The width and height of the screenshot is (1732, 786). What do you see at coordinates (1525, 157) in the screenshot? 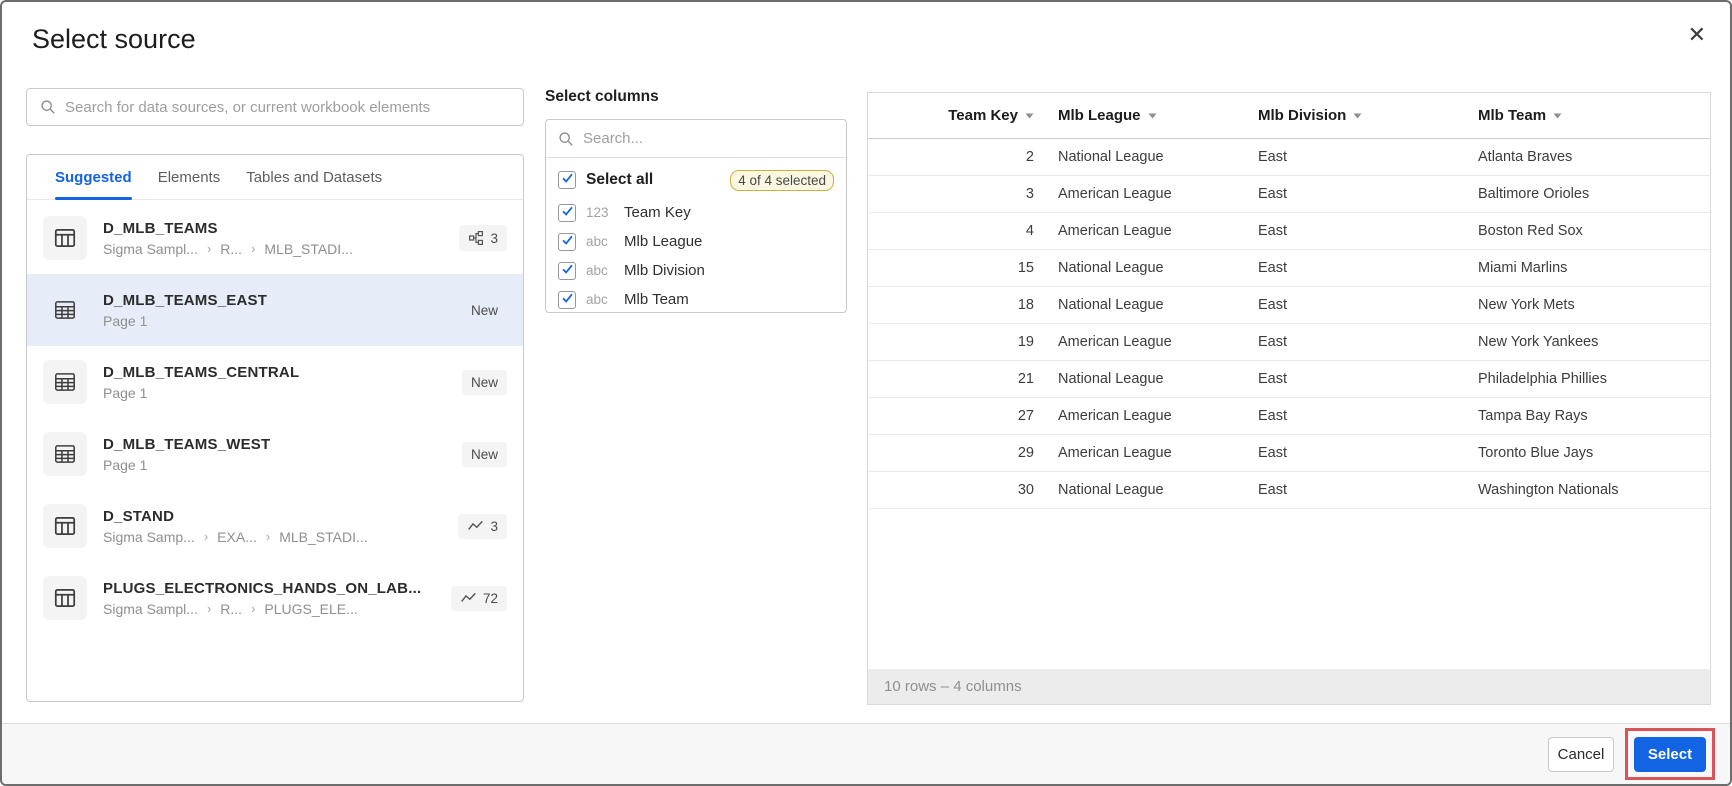
I see `table-cell: Atlanta Braves` at bounding box center [1525, 157].